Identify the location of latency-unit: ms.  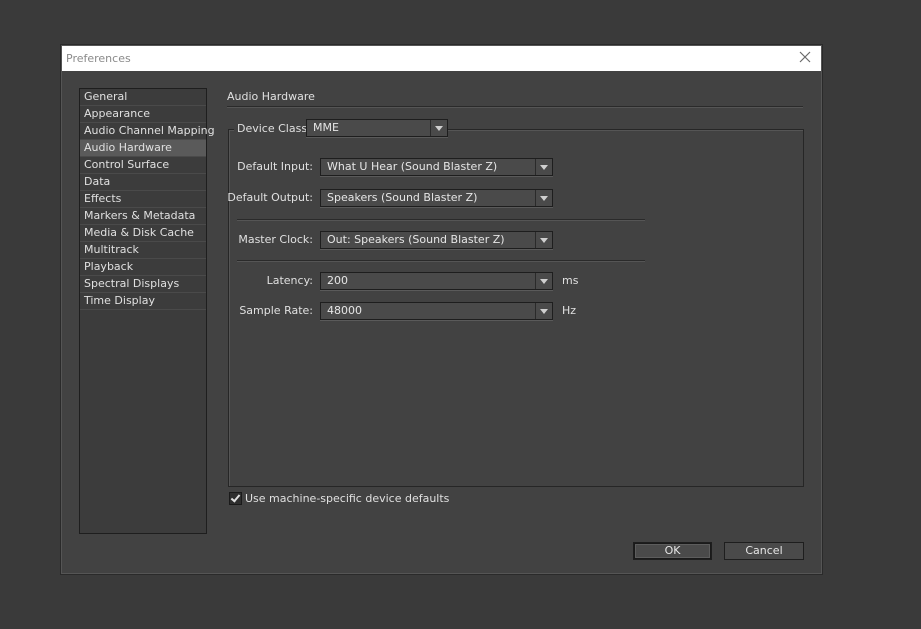
(570, 280).